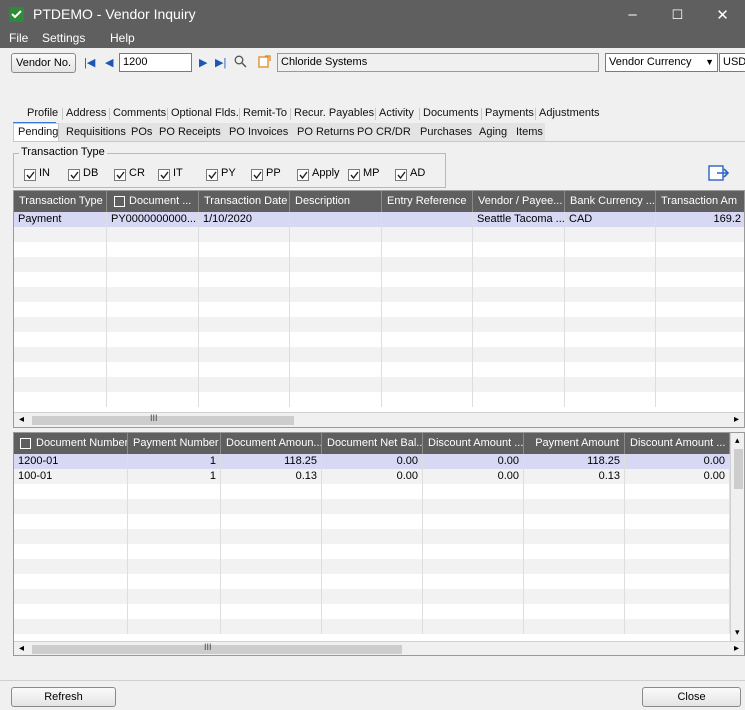 Image resolution: width=745 pixels, height=710 pixels. What do you see at coordinates (257, 175) in the screenshot?
I see `checkbox-pp` at bounding box center [257, 175].